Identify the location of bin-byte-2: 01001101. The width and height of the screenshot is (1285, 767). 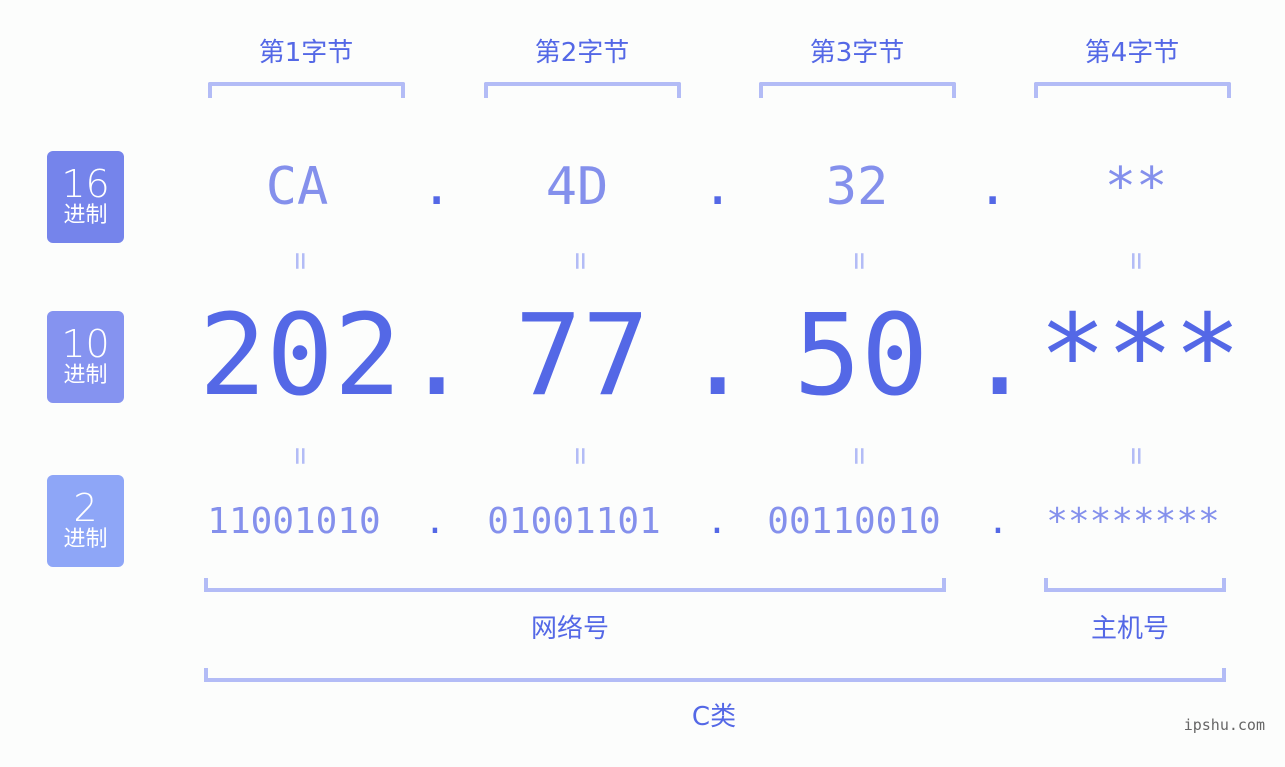
(574, 521).